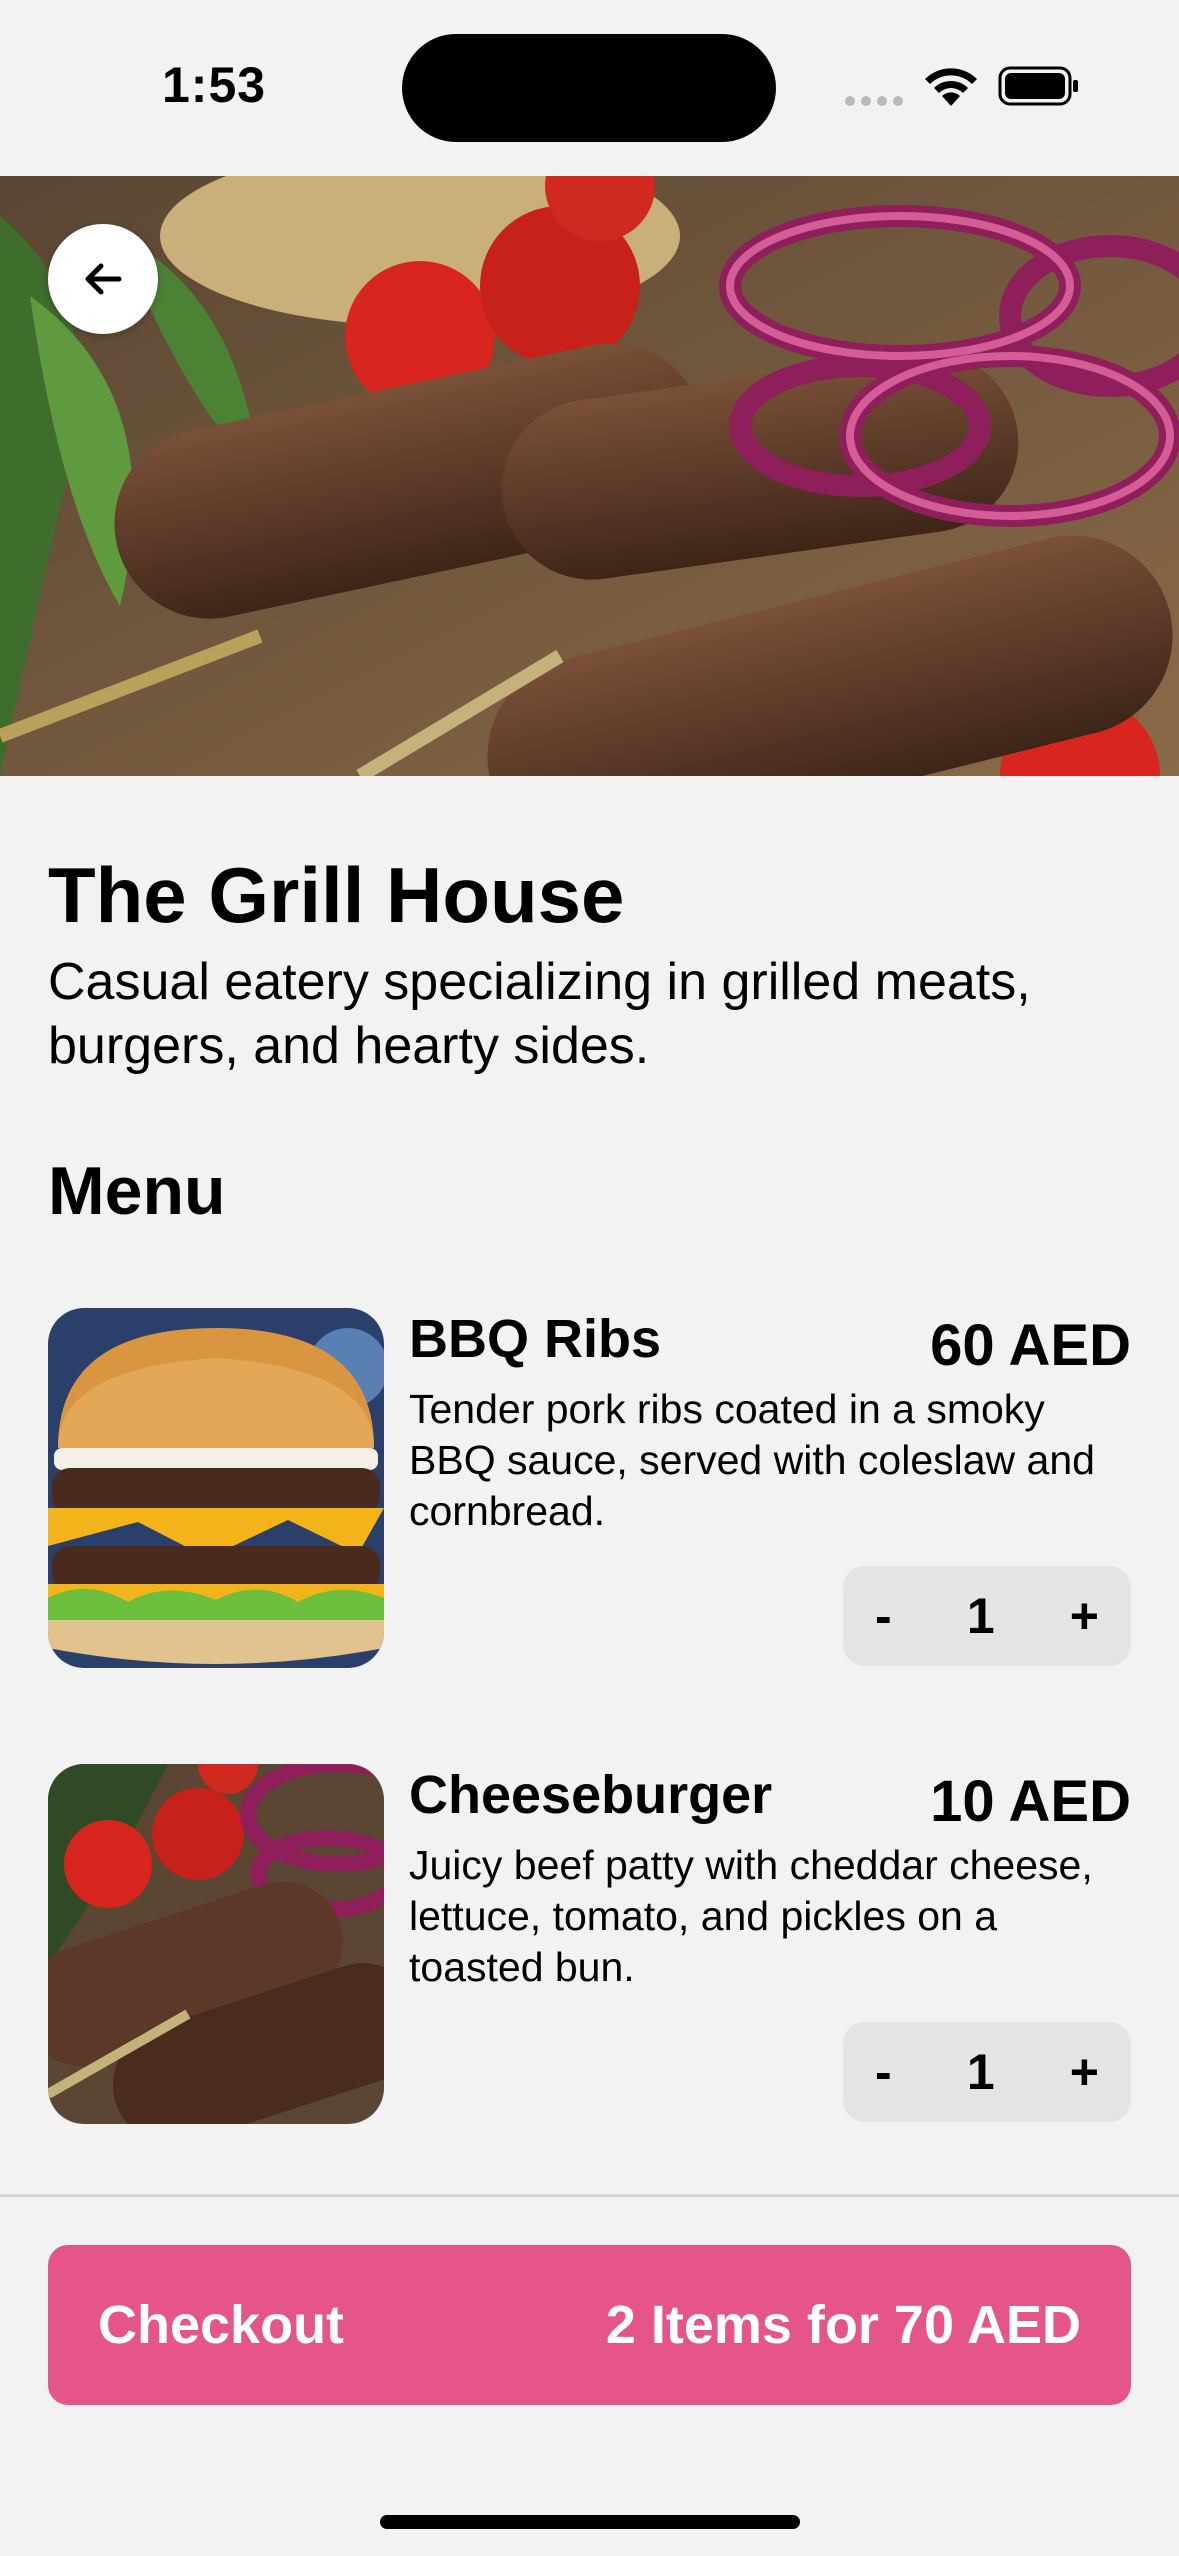  I want to click on arrow-left-icon, so click(103, 279).